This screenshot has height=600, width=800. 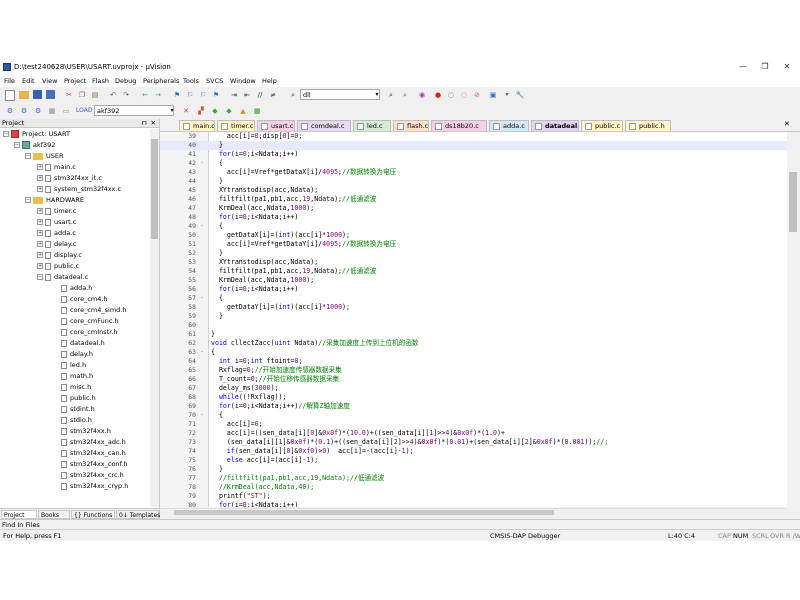 What do you see at coordinates (186, 111) in the screenshot?
I see `target-options-icon: ✕` at bounding box center [186, 111].